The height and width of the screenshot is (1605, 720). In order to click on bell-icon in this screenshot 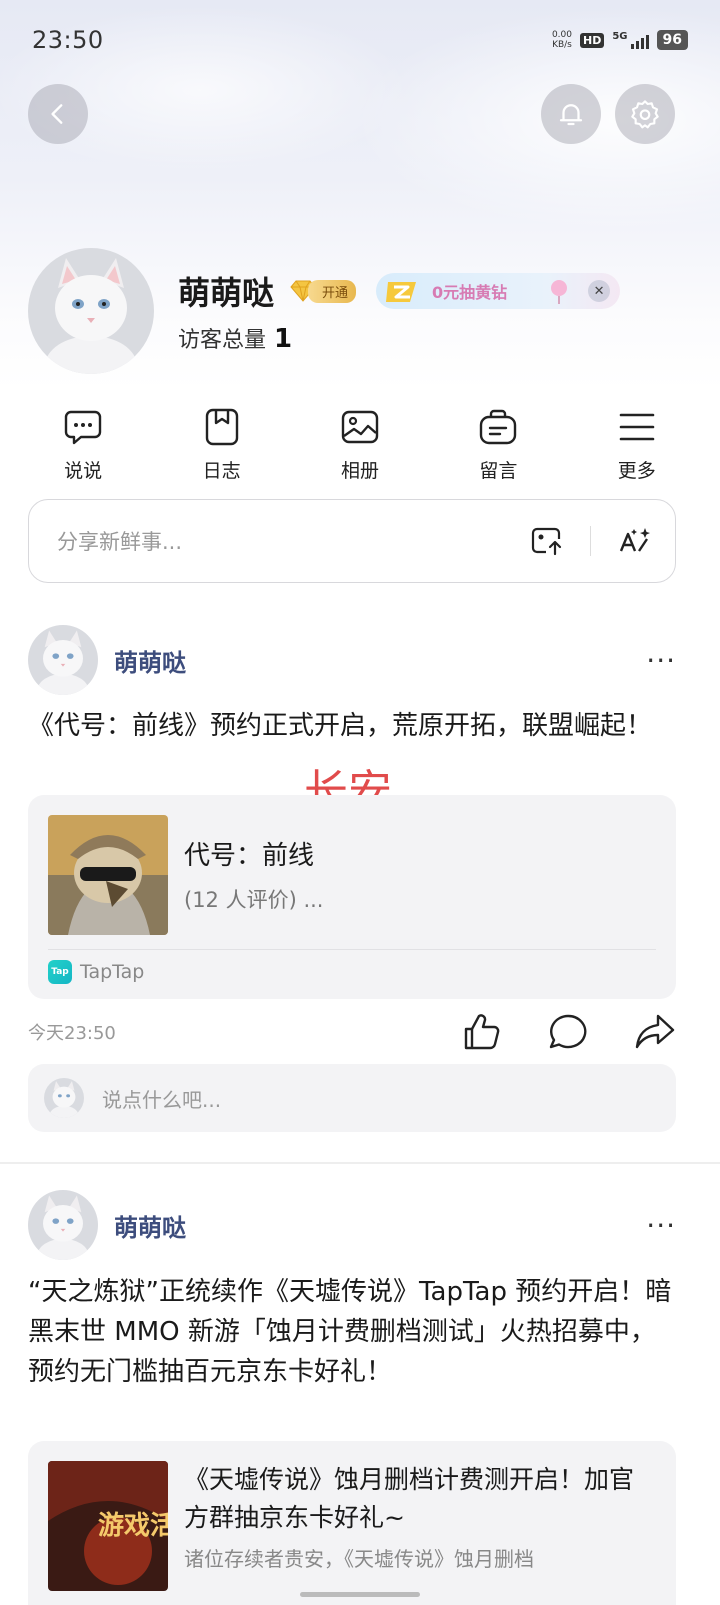, I will do `click(571, 115)`.